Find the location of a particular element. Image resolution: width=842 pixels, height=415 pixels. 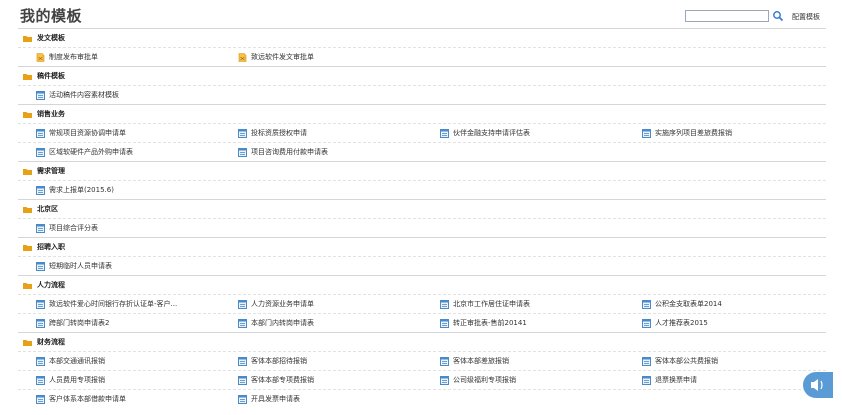

template-item: 客体本部差旅报销 is located at coordinates (523, 361).